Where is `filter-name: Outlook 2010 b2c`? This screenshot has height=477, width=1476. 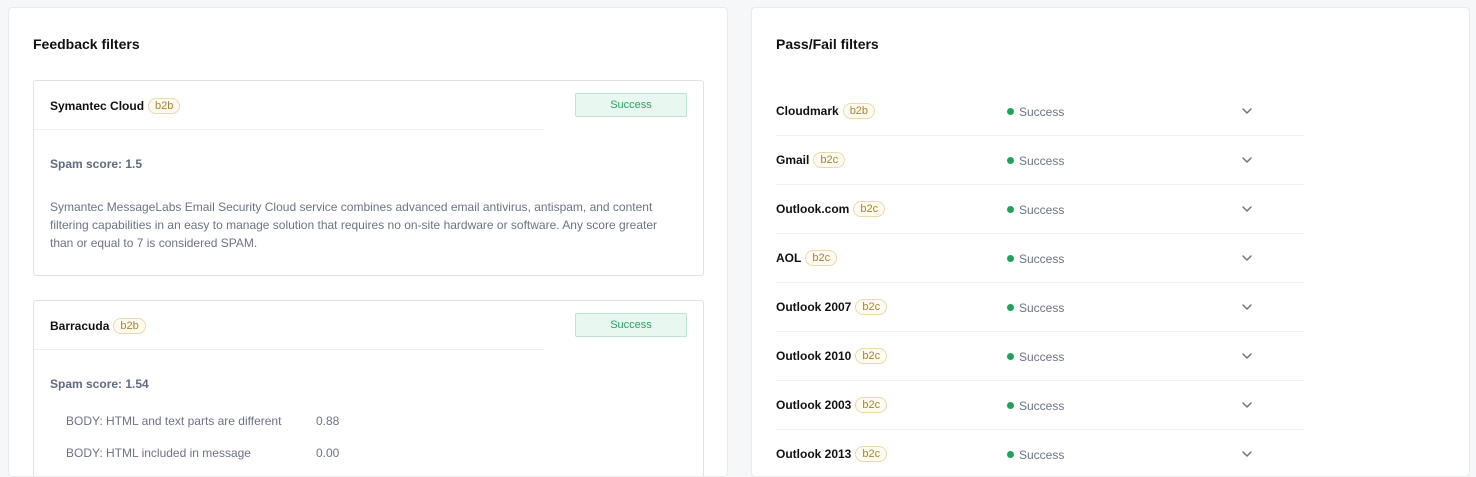
filter-name: Outlook 2010 b2c is located at coordinates (832, 356).